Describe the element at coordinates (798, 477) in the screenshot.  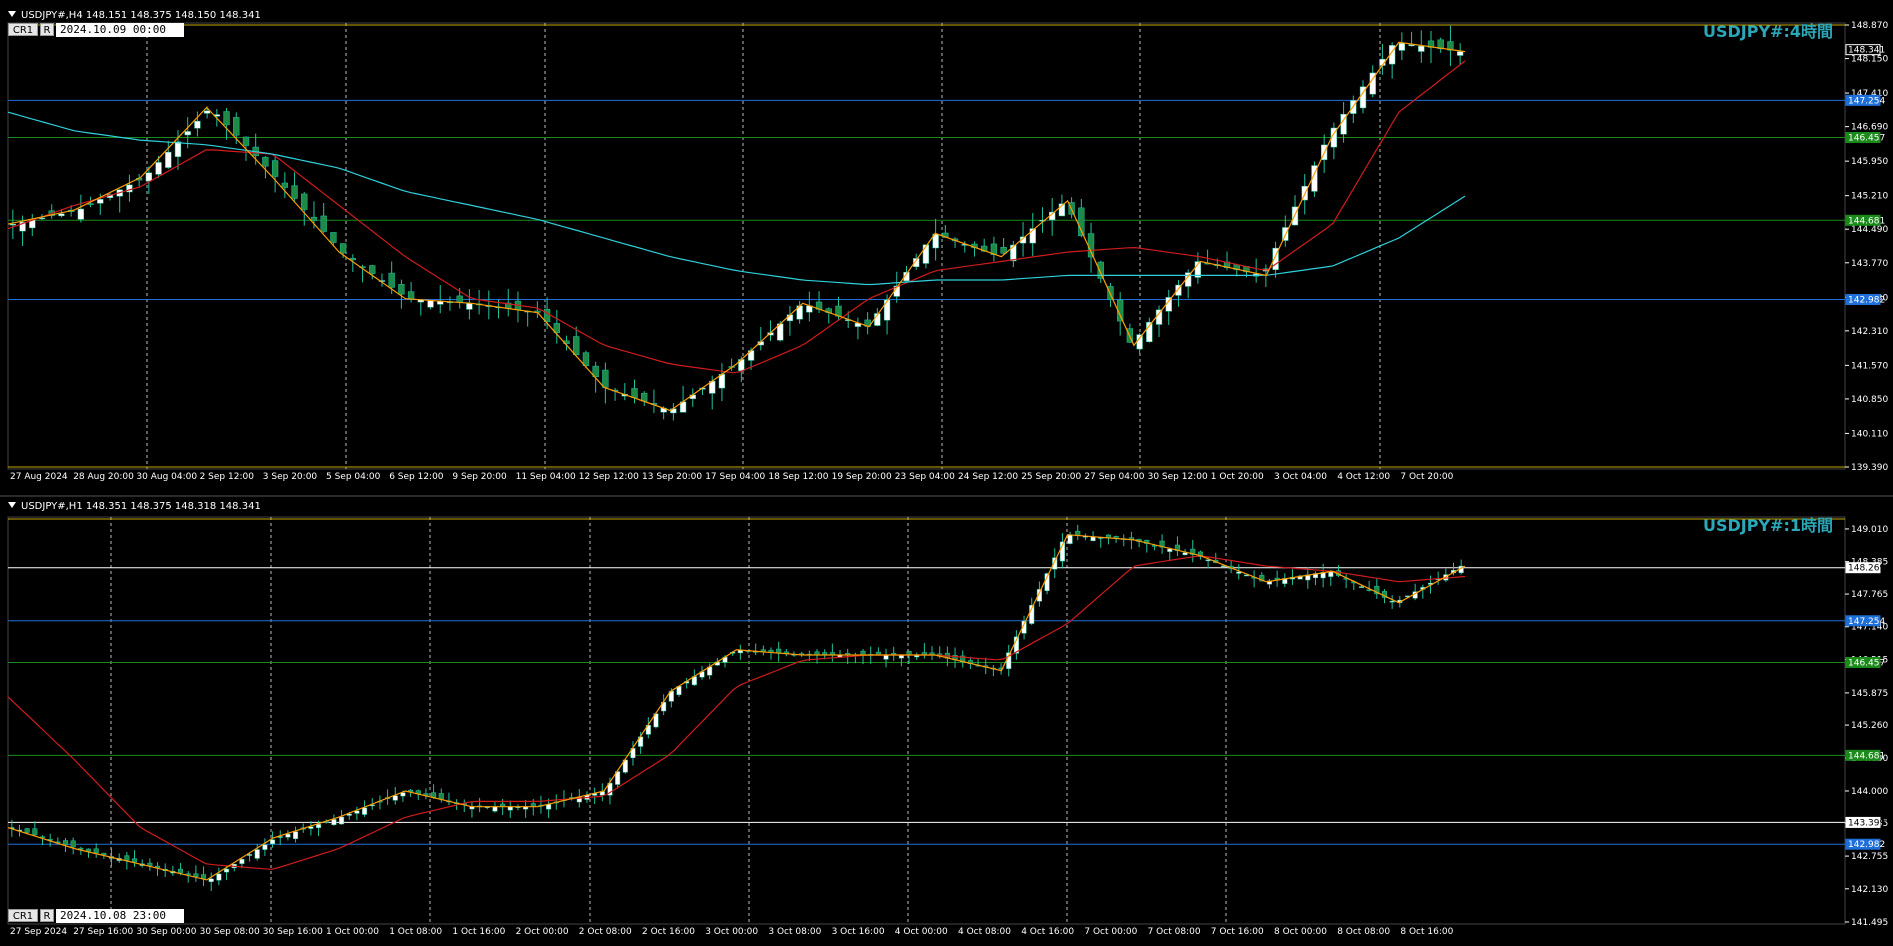
I see `time-tick-label: 18 Sep 12:00` at that location.